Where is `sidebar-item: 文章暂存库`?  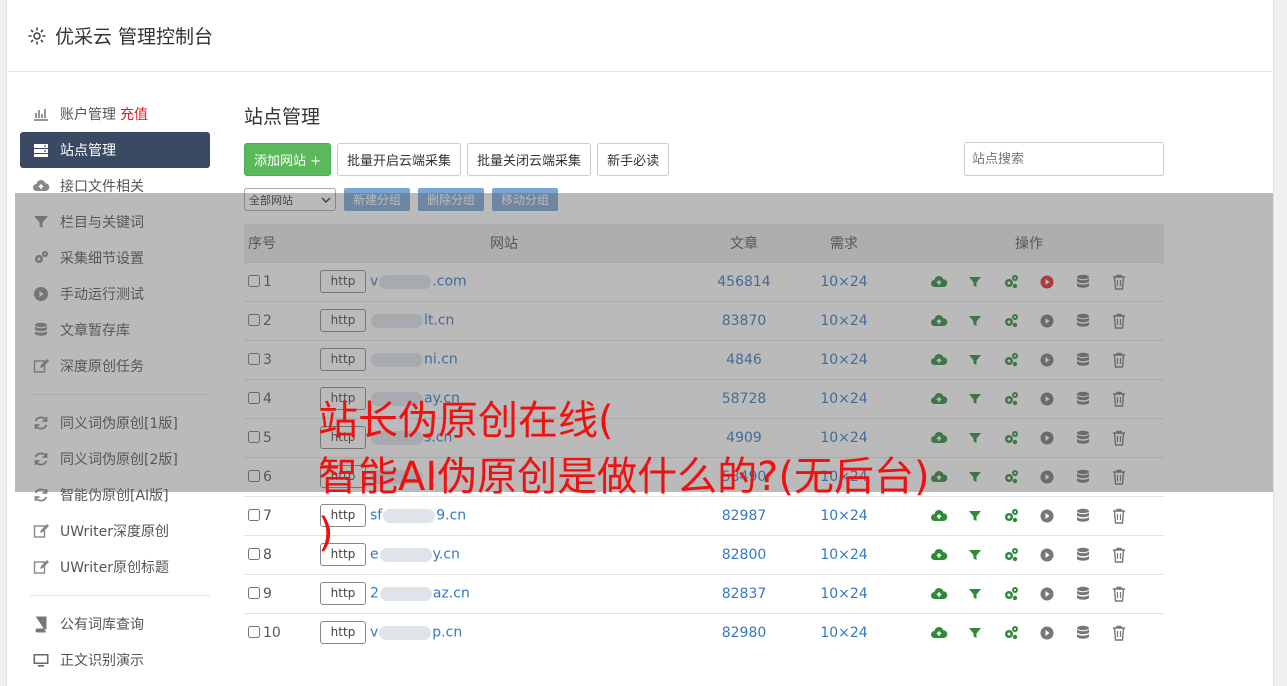
sidebar-item: 文章暂存库 is located at coordinates (115, 330).